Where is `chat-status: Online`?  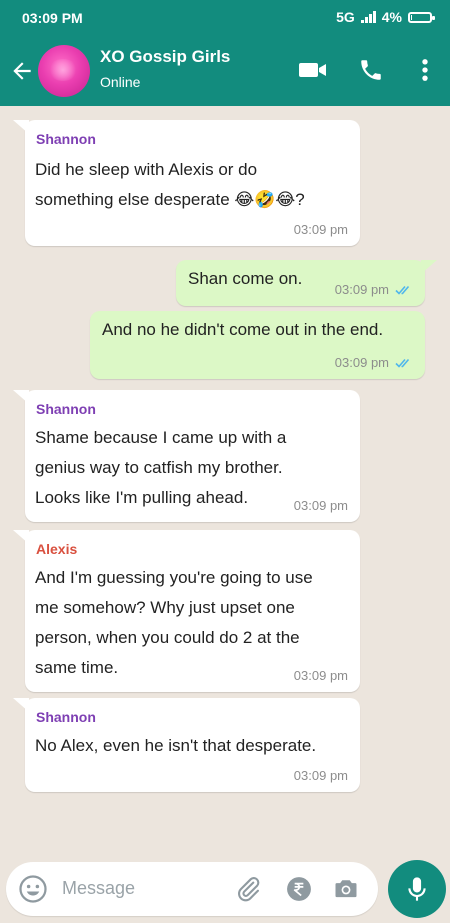 chat-status: Online is located at coordinates (120, 82).